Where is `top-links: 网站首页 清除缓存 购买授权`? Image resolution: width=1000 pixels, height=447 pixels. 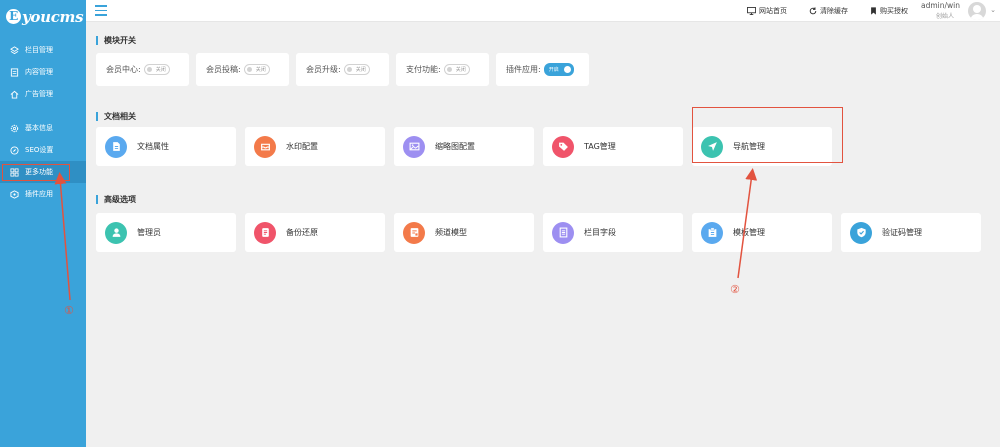
top-links: 网站首页 清除缓存 购买授权 is located at coordinates (816, 11).